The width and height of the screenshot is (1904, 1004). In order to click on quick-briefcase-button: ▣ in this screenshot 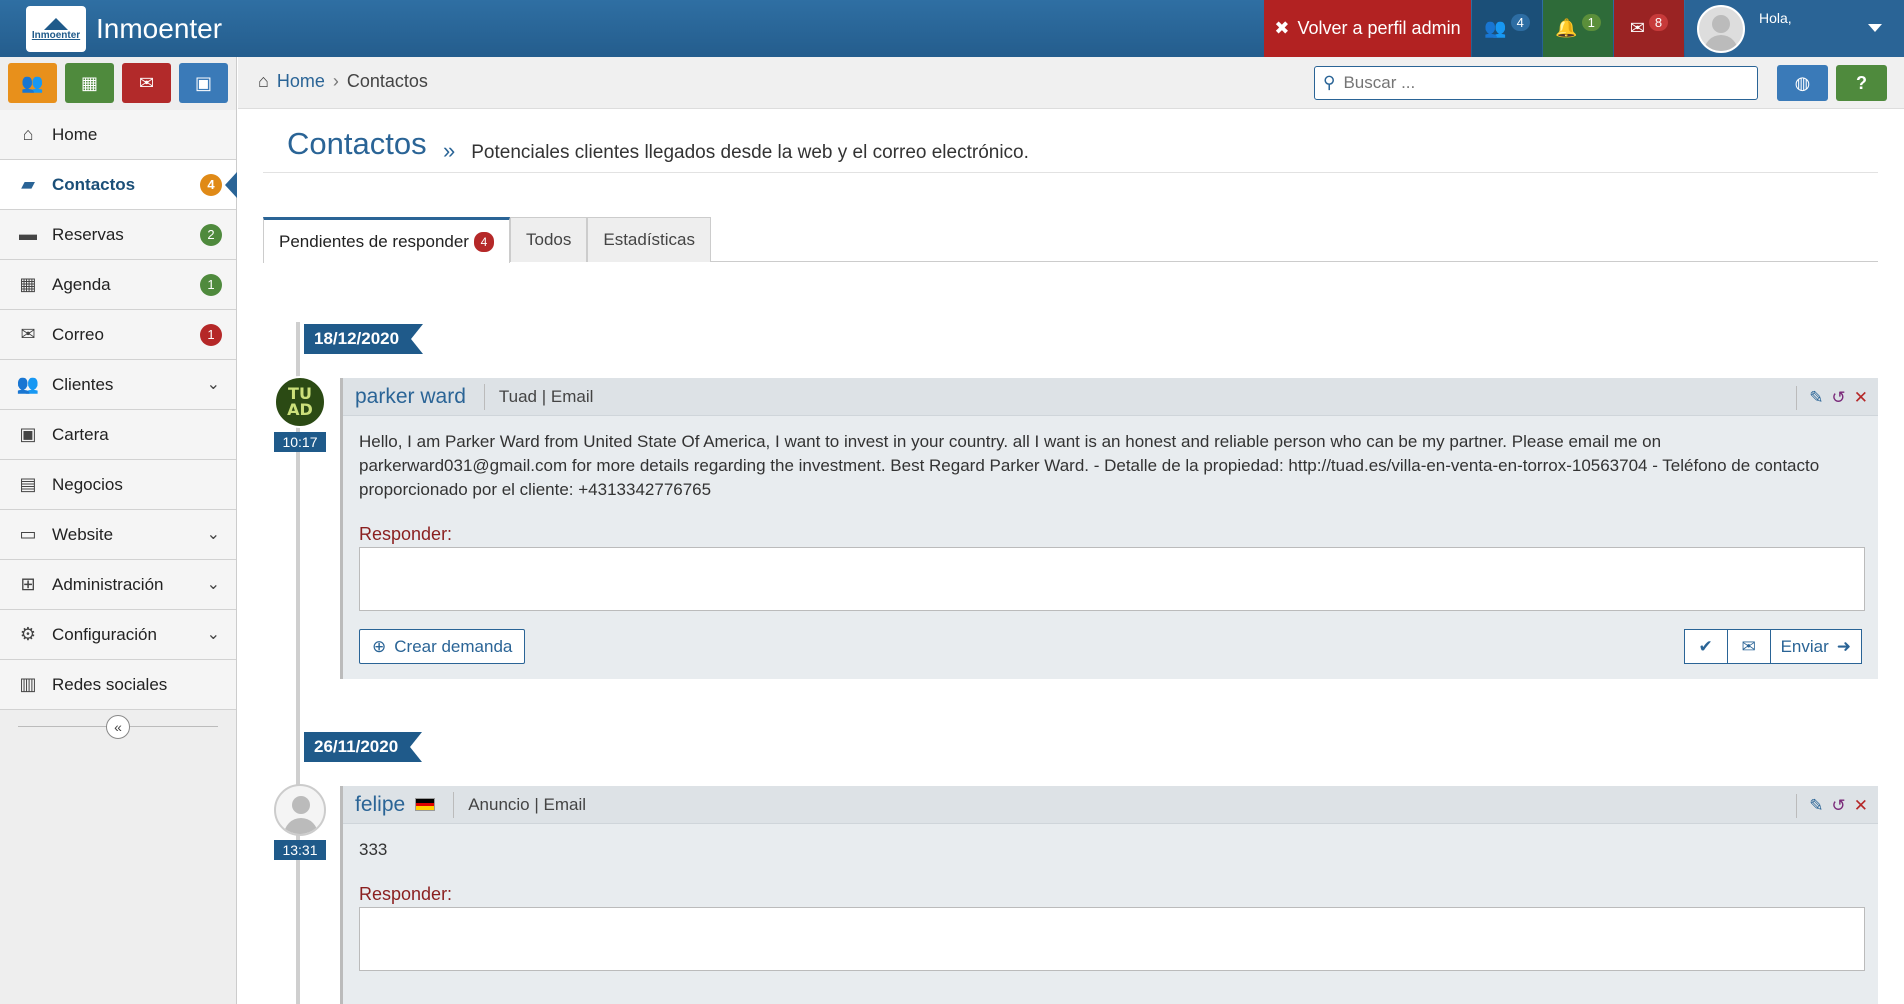, I will do `click(203, 83)`.